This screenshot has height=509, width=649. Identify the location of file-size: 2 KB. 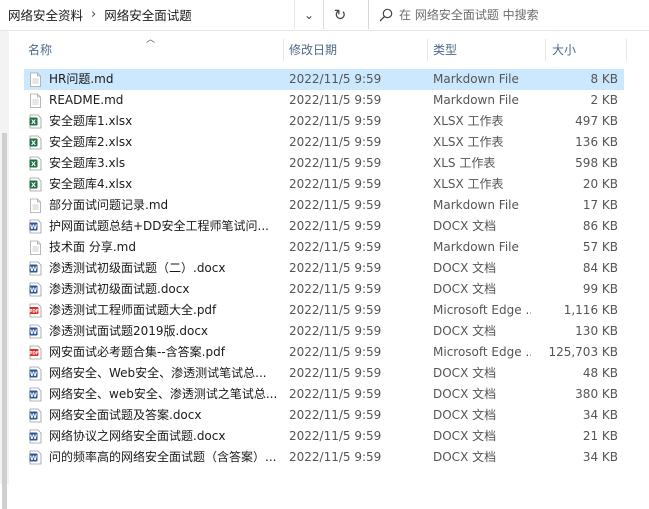
(604, 100).